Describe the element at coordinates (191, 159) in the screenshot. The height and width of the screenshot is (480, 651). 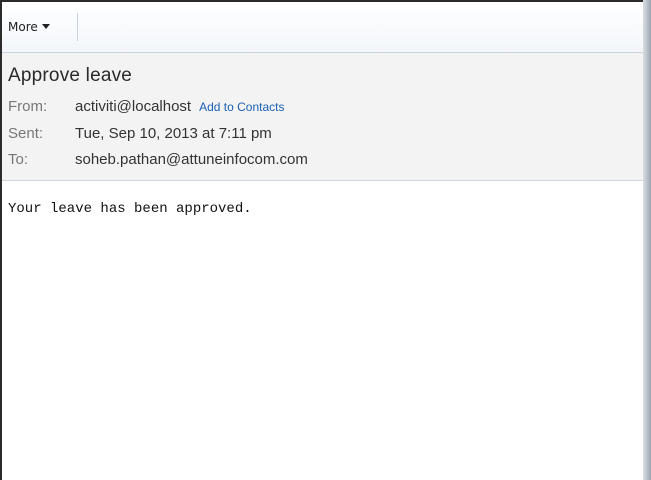
I see `to-value: soheb.pathan@attuneinfocom.com` at that location.